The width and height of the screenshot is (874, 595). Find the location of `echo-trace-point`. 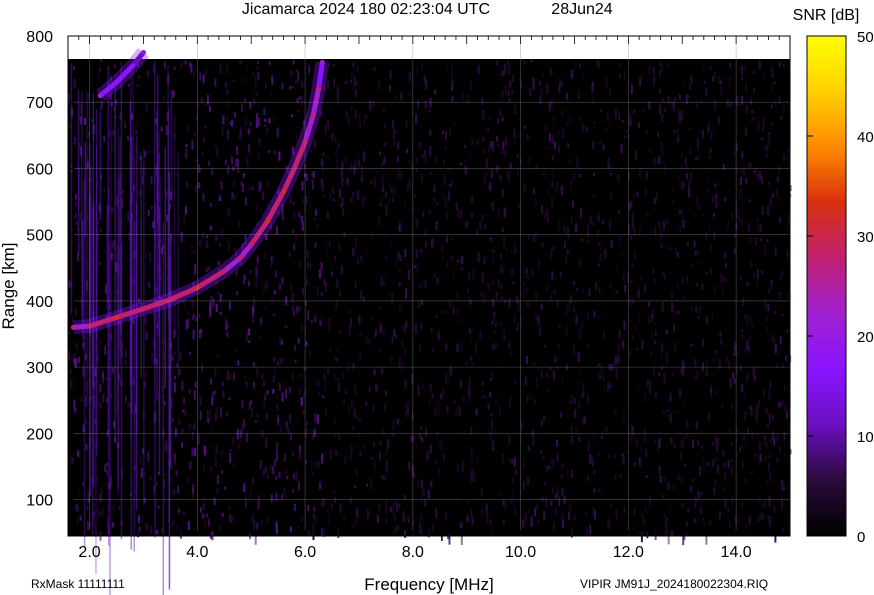

echo-trace-point is located at coordinates (170, 300).